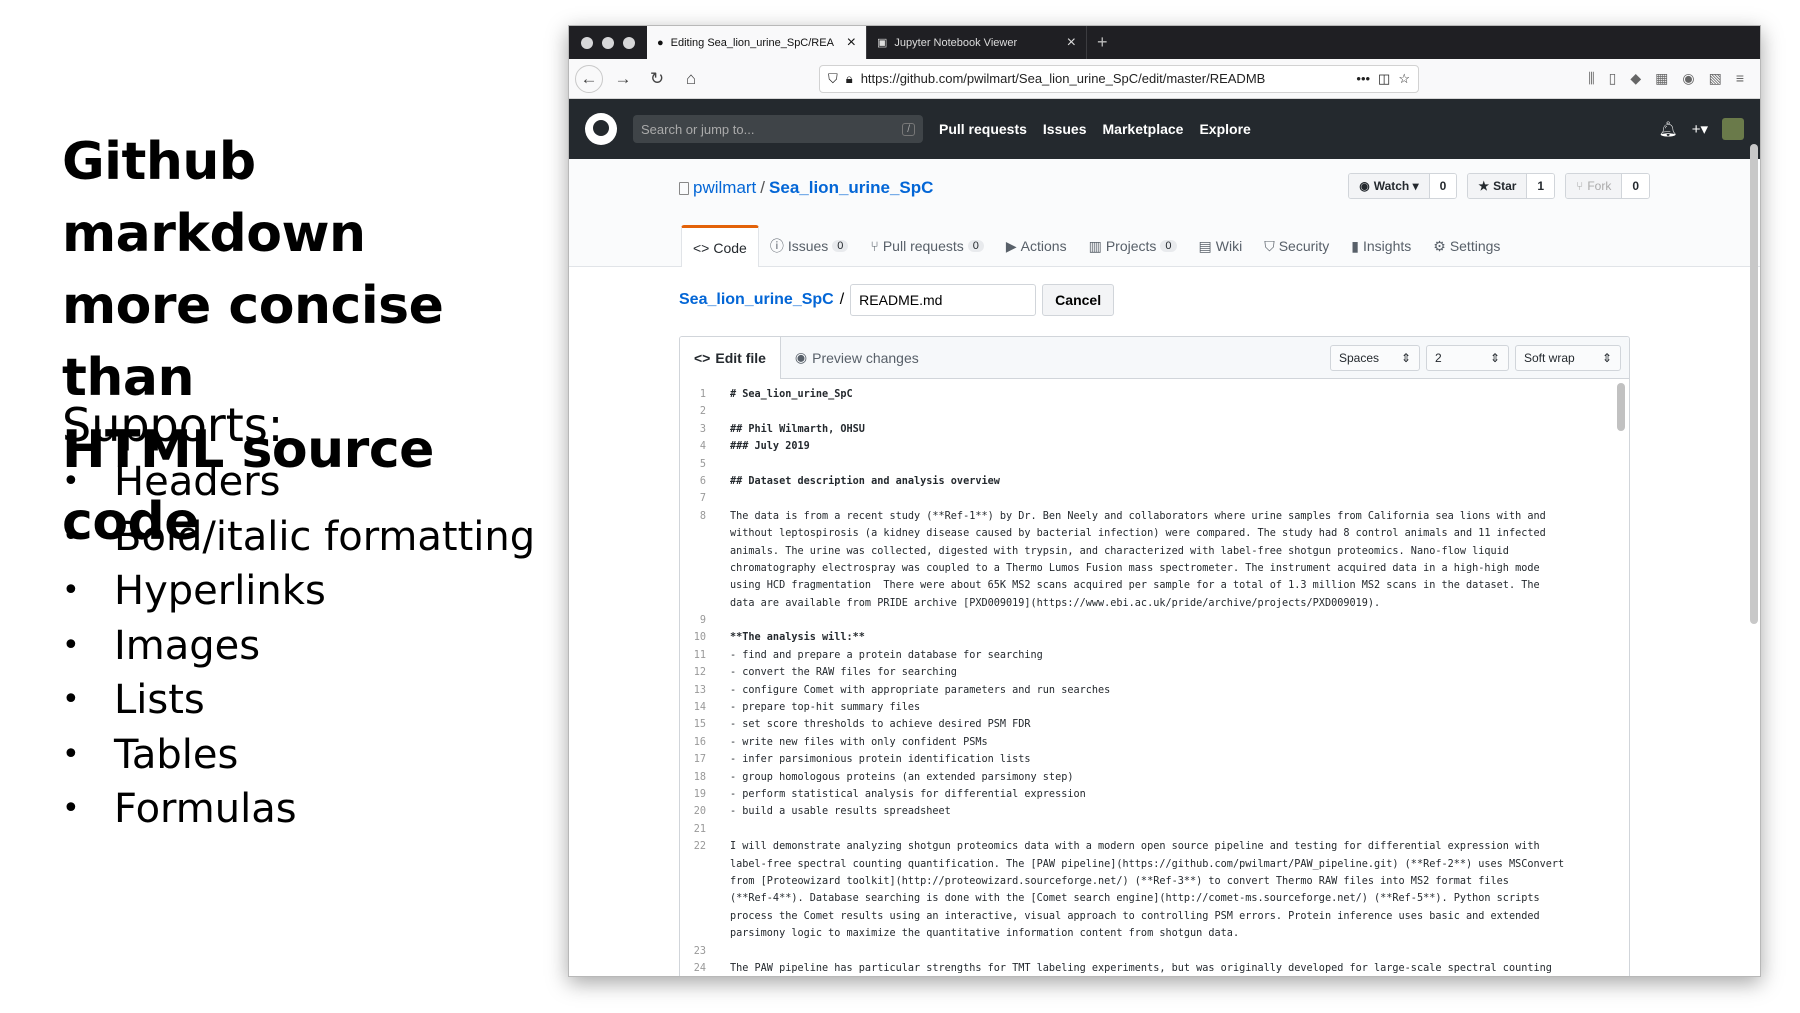 The image size is (1800, 1013). I want to click on window-scrollbar, so click(1754, 384).